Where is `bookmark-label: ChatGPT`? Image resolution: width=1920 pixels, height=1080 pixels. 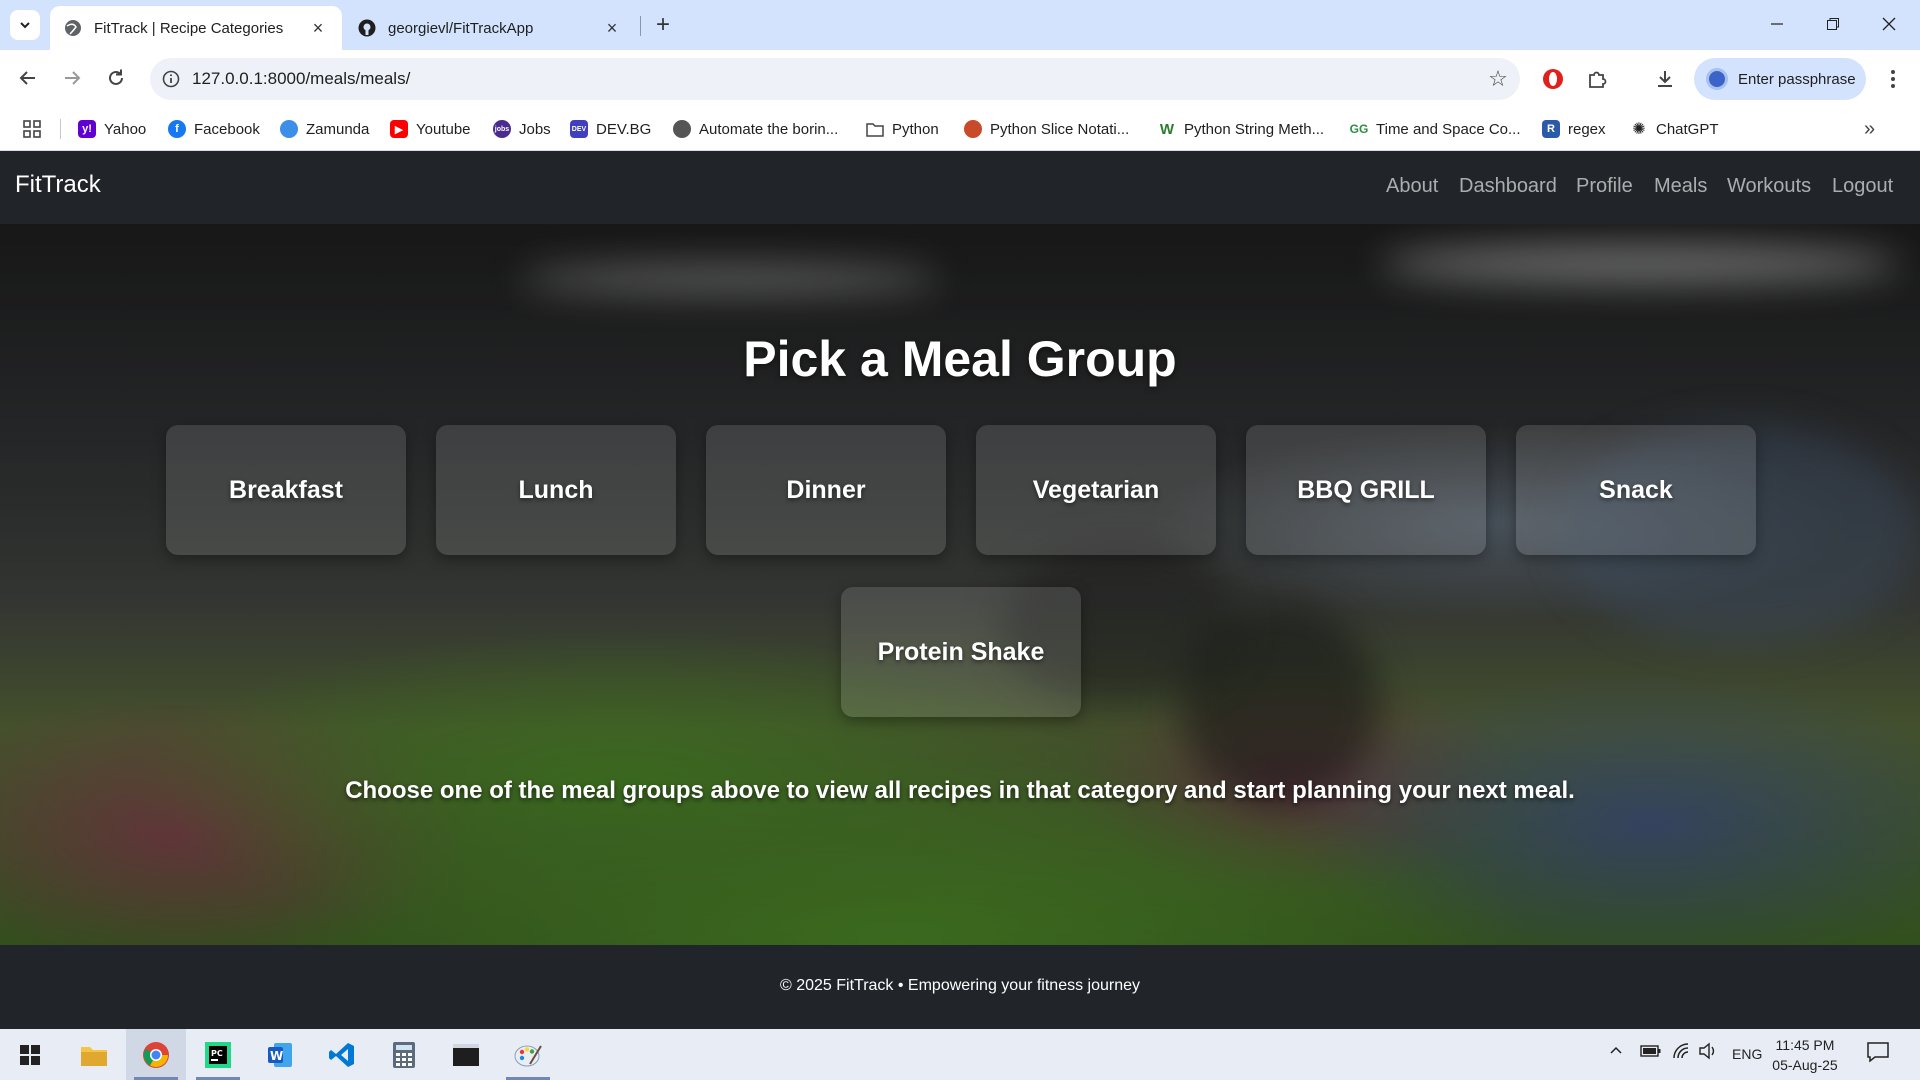 bookmark-label: ChatGPT is located at coordinates (1687, 129).